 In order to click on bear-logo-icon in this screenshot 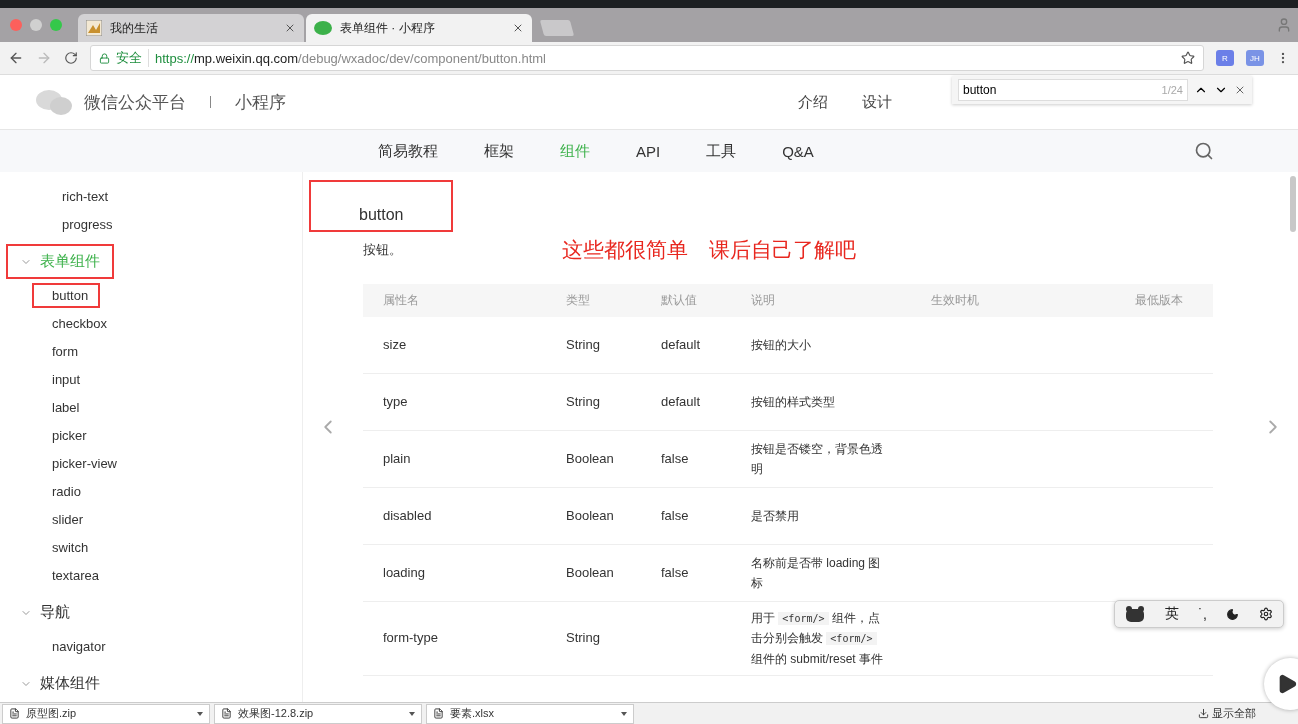, I will do `click(1134, 614)`.